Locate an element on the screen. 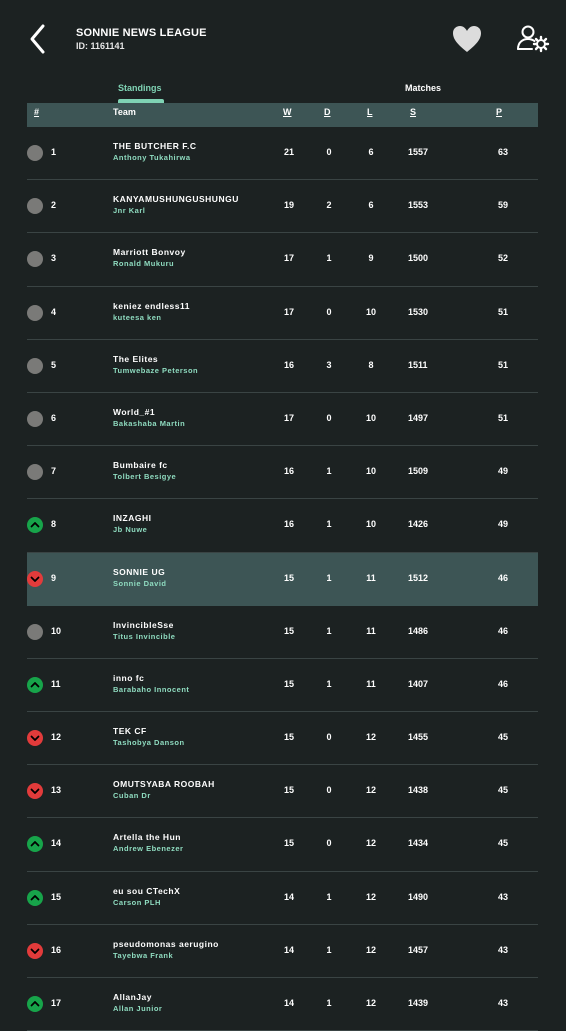  table-header: # Team W D L S P is located at coordinates (282, 115).